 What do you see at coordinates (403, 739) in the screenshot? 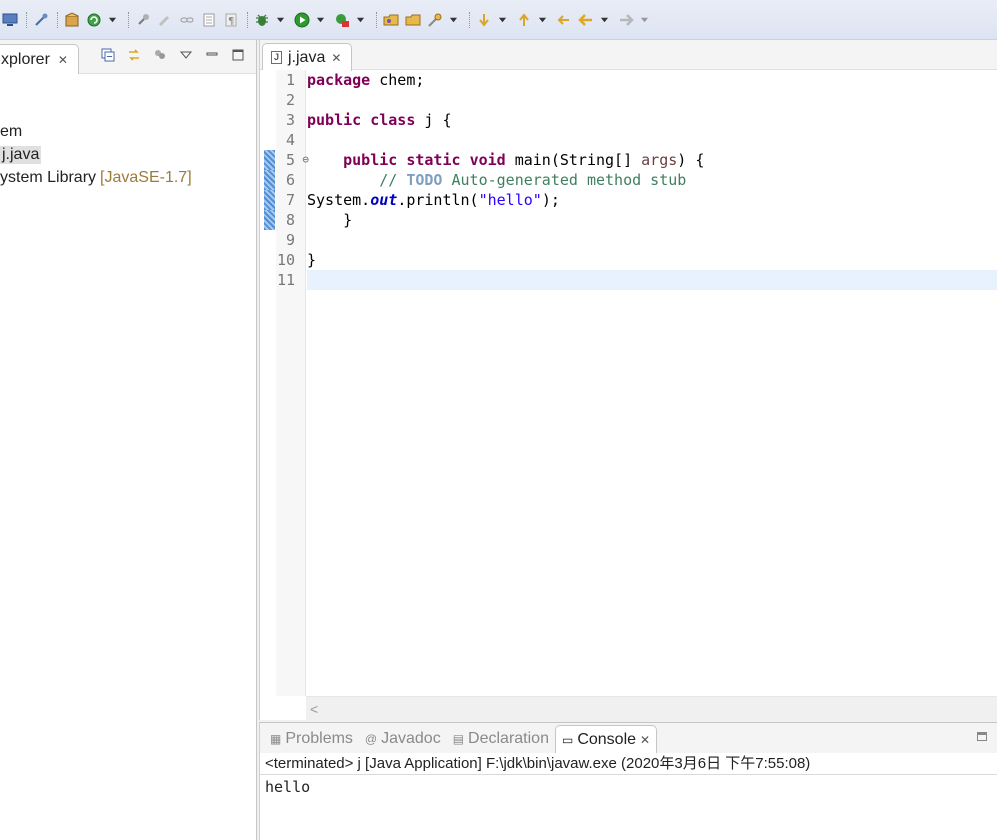
I see `tab-javadoc: @ Javadoc` at bounding box center [403, 739].